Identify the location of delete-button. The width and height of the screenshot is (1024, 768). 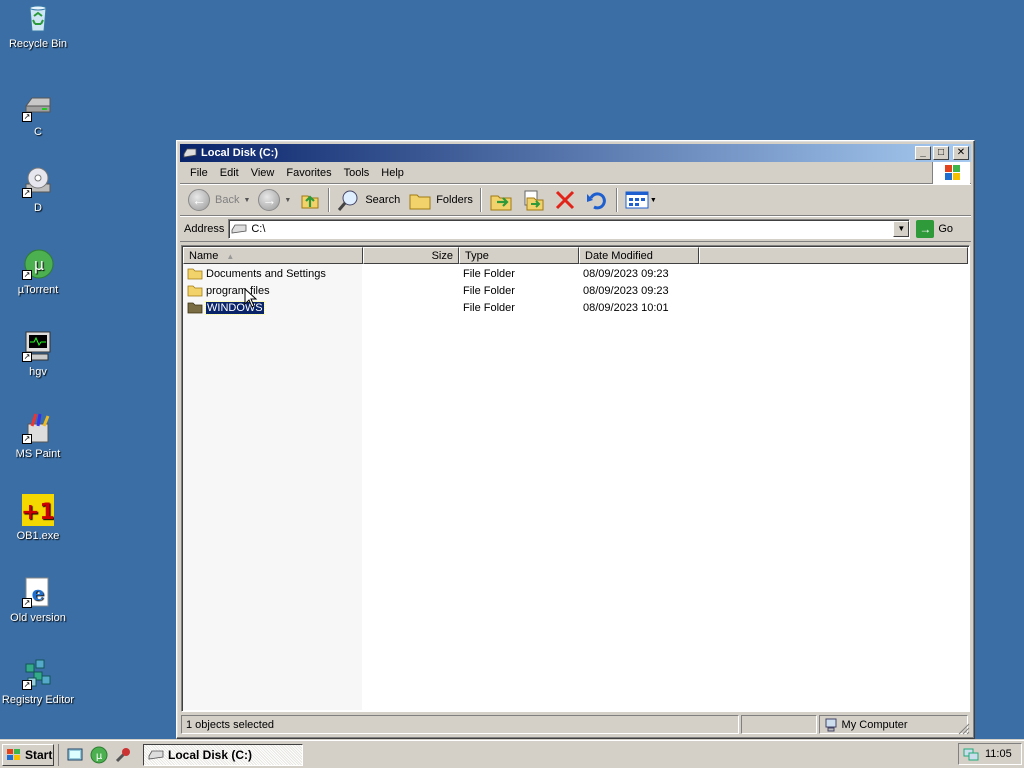
(565, 200).